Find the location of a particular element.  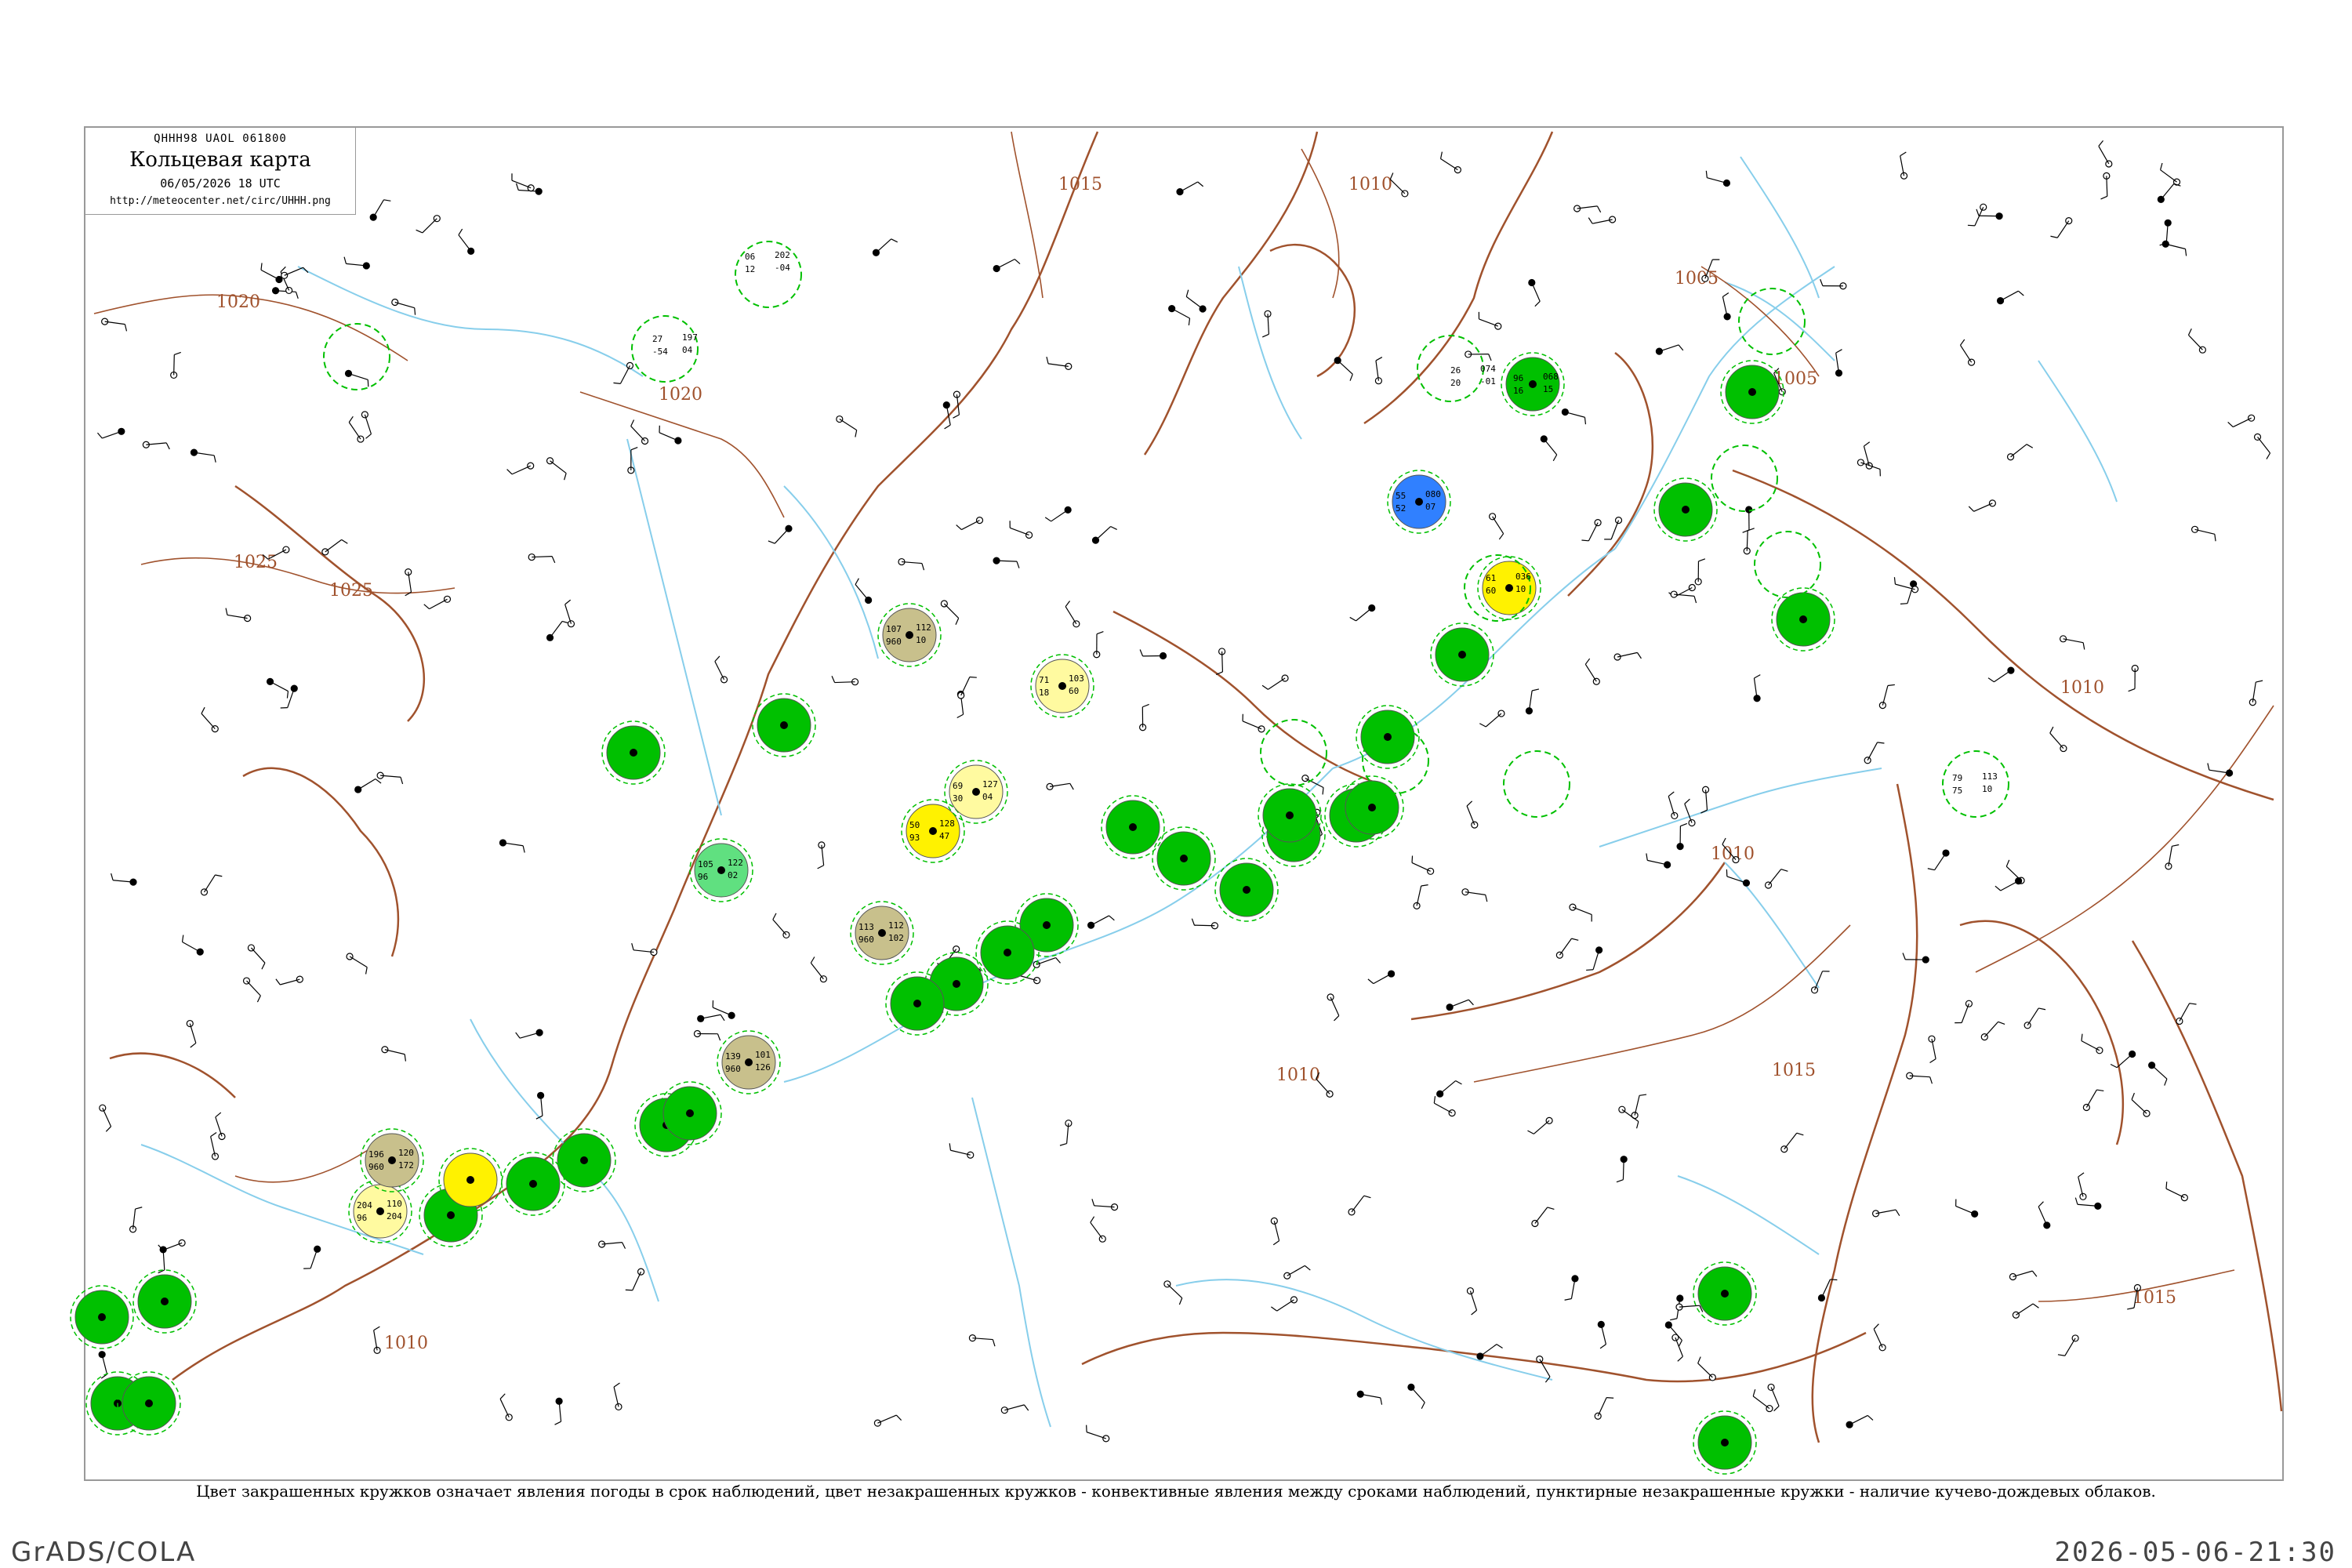

station-pressure: 120 is located at coordinates (406, 1153).